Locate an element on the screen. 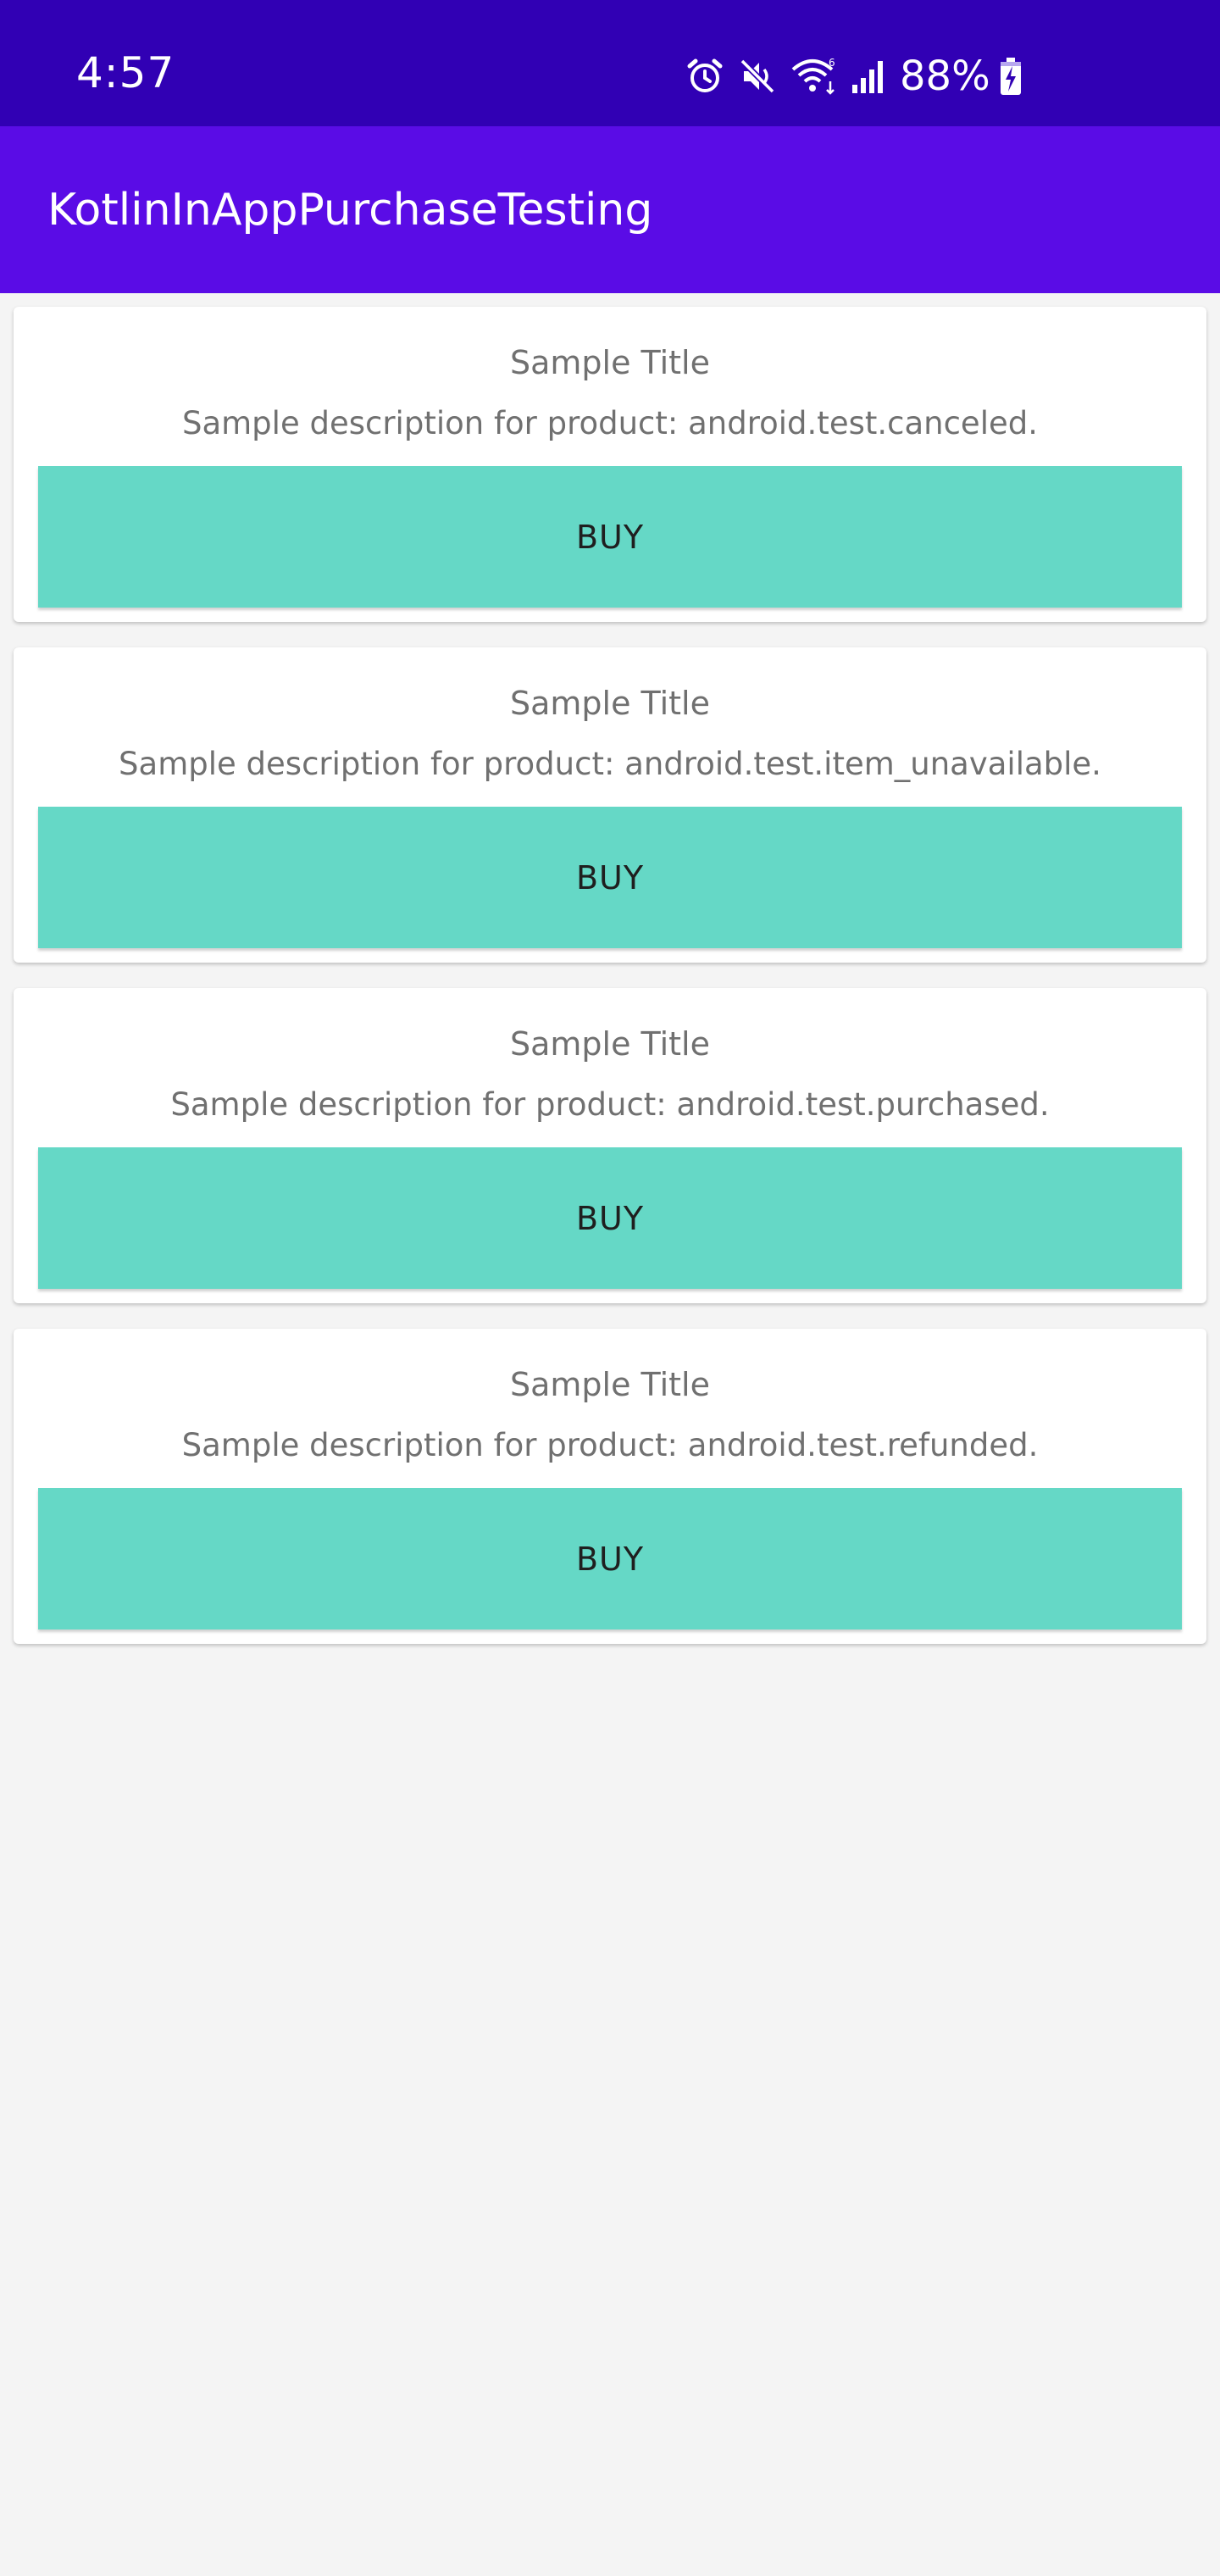  svg-text: 6 is located at coordinates (832, 63).